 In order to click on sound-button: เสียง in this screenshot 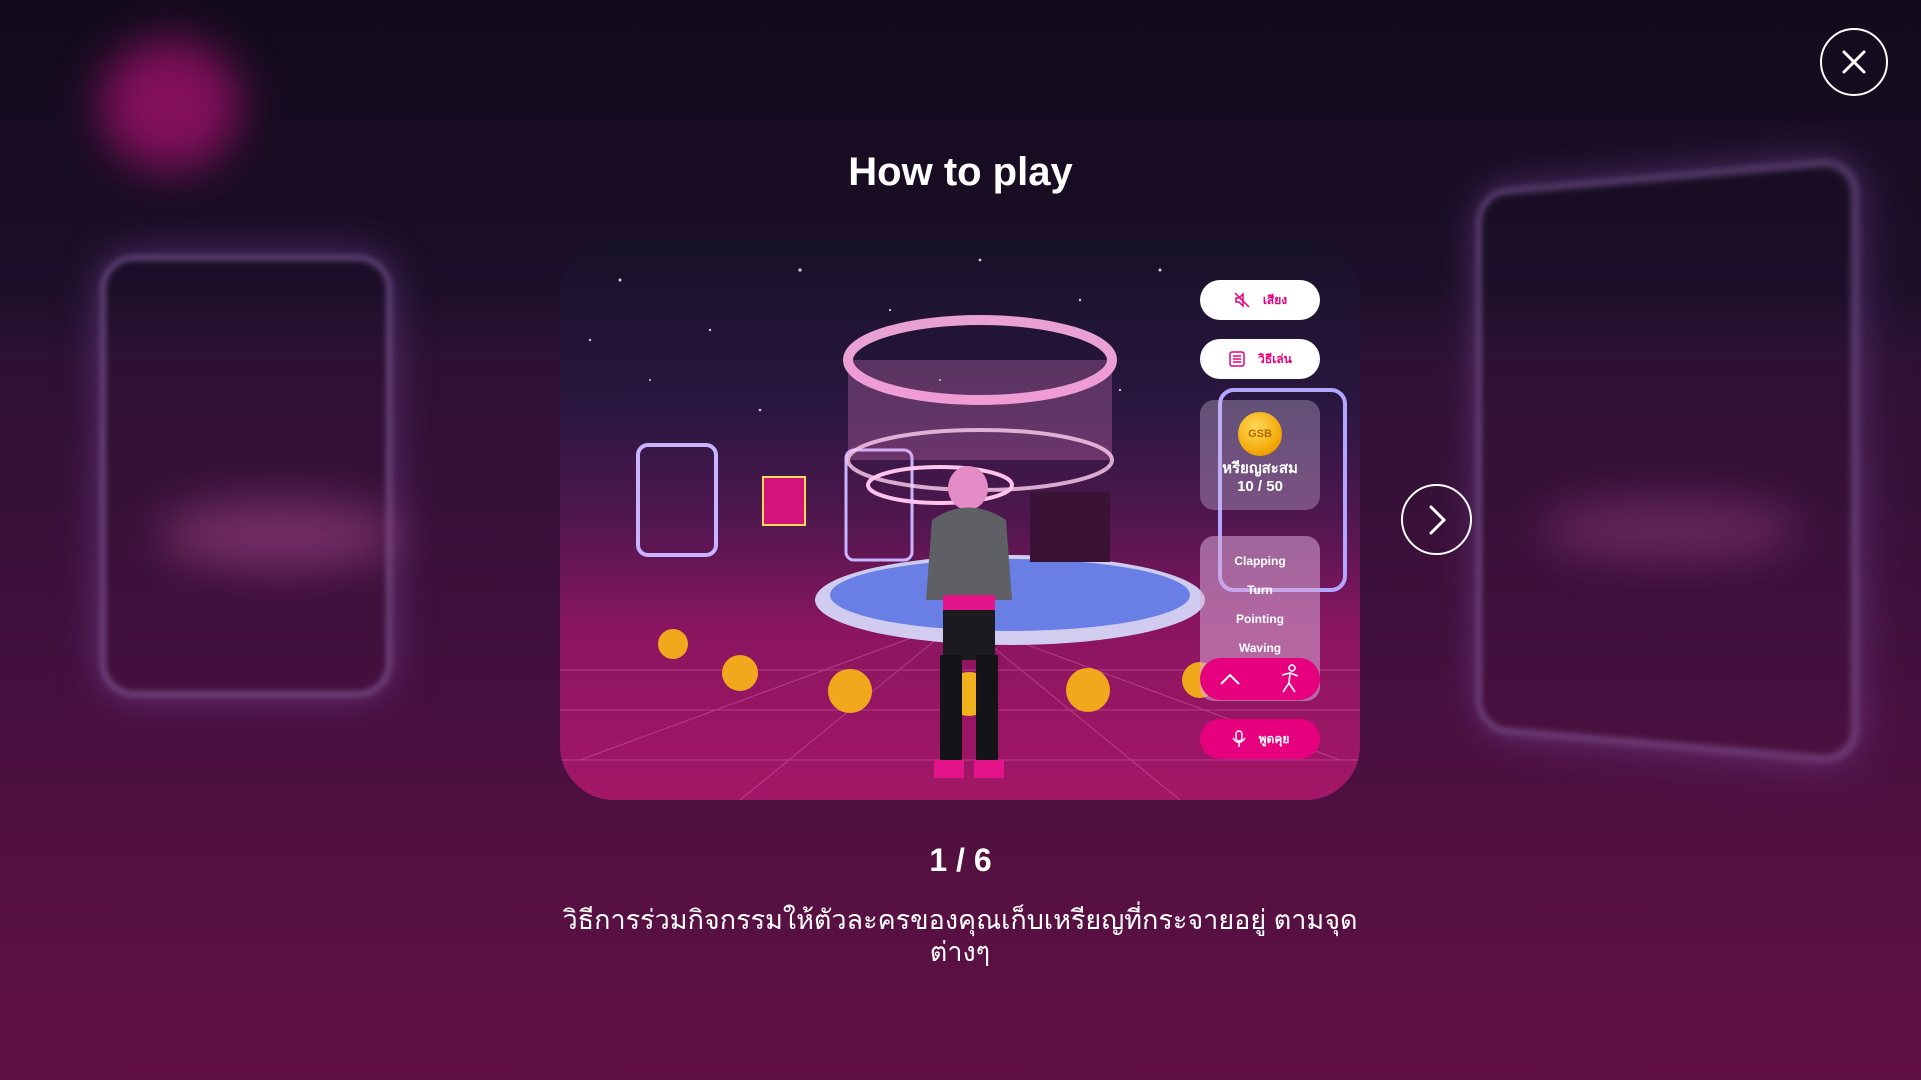, I will do `click(1260, 300)`.